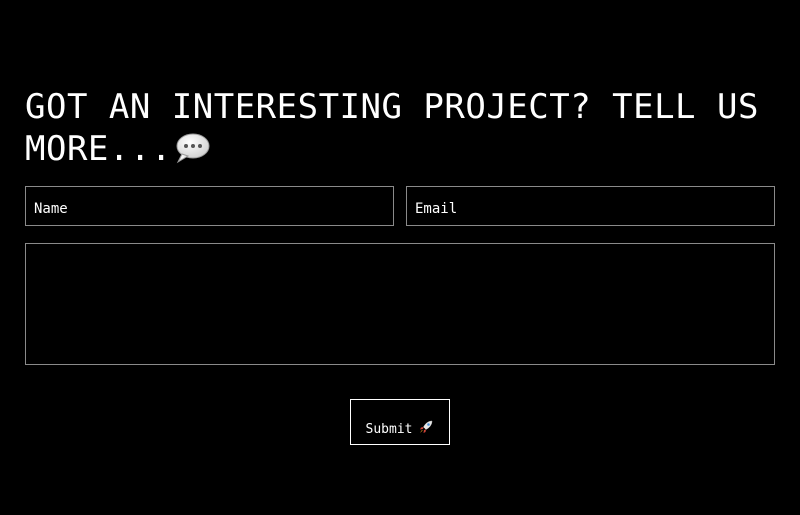 This screenshot has width=800, height=515. I want to click on speech-bubble-icon, so click(192, 153).